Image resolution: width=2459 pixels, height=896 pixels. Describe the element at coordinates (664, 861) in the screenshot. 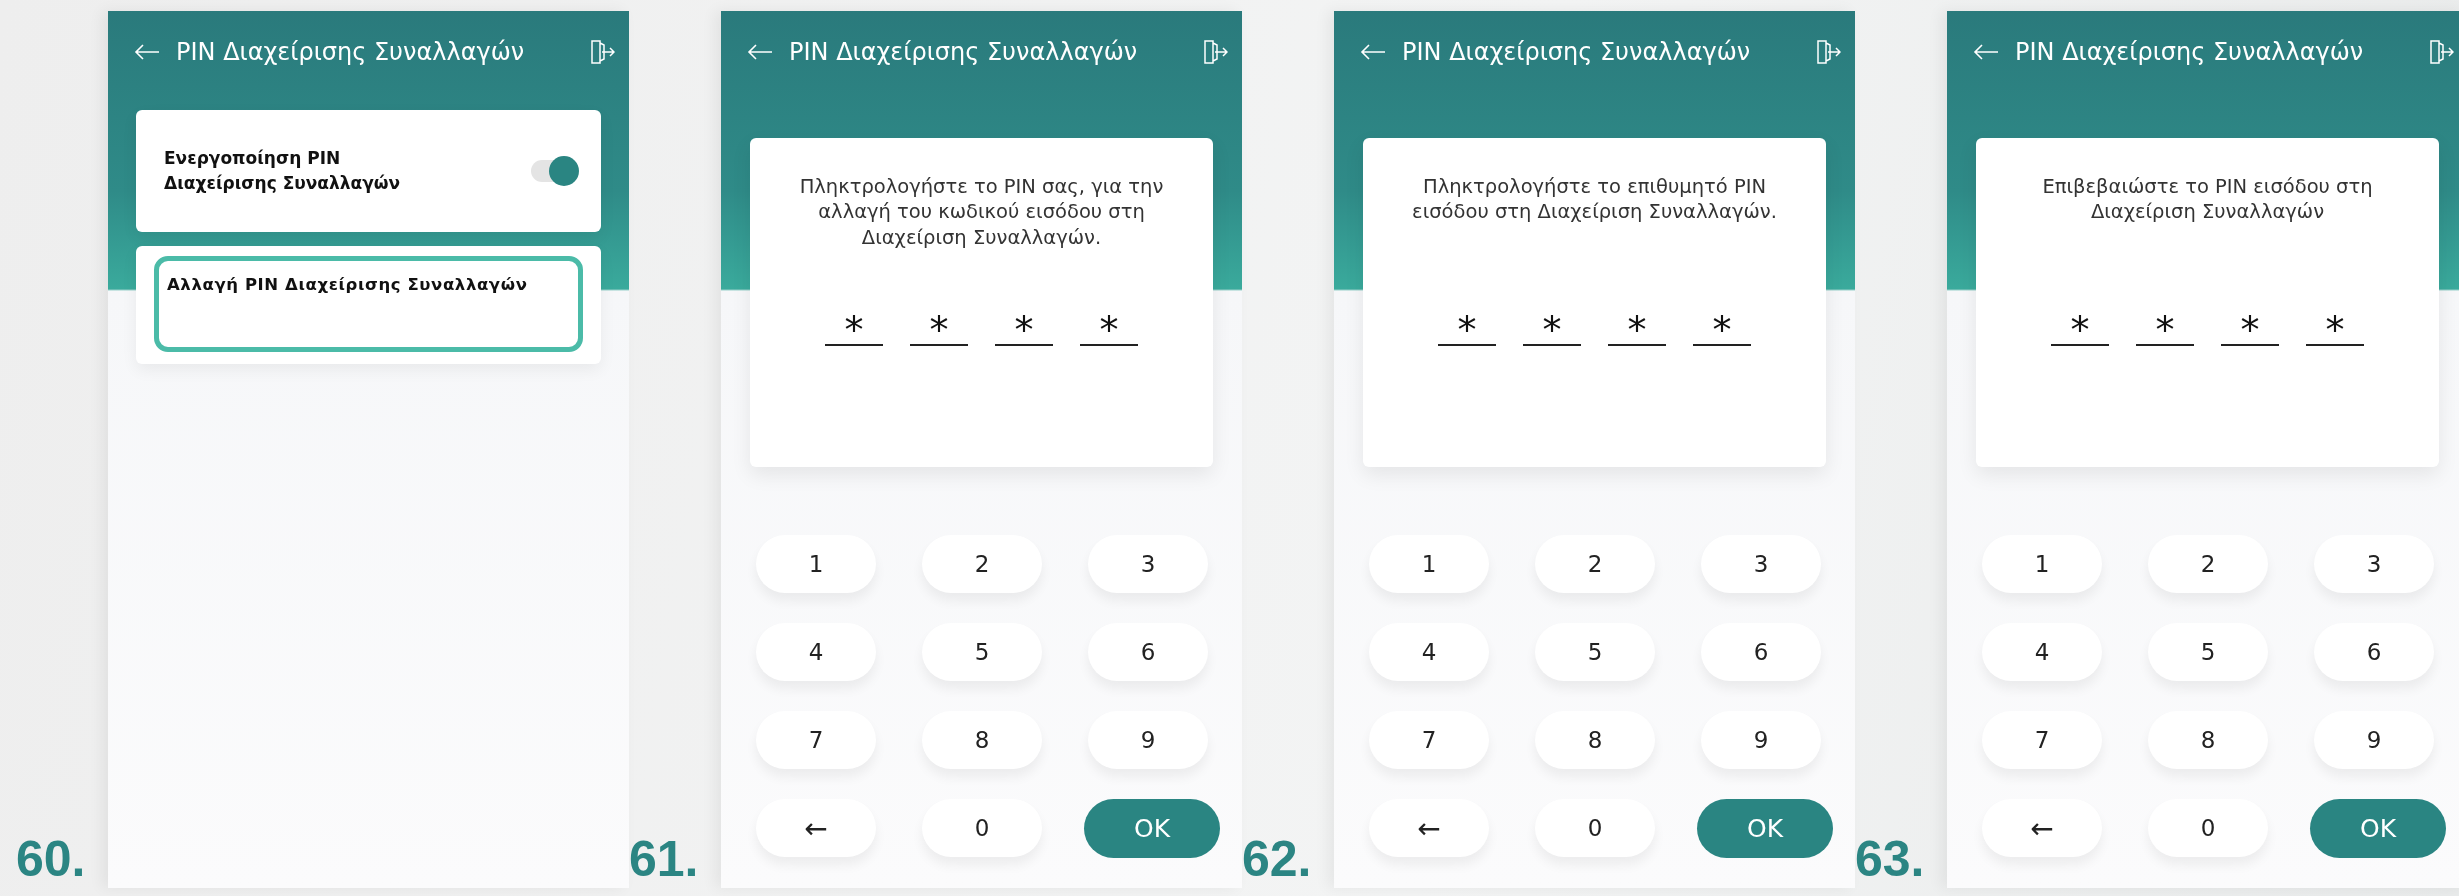

I see `step-number: 61.` at that location.